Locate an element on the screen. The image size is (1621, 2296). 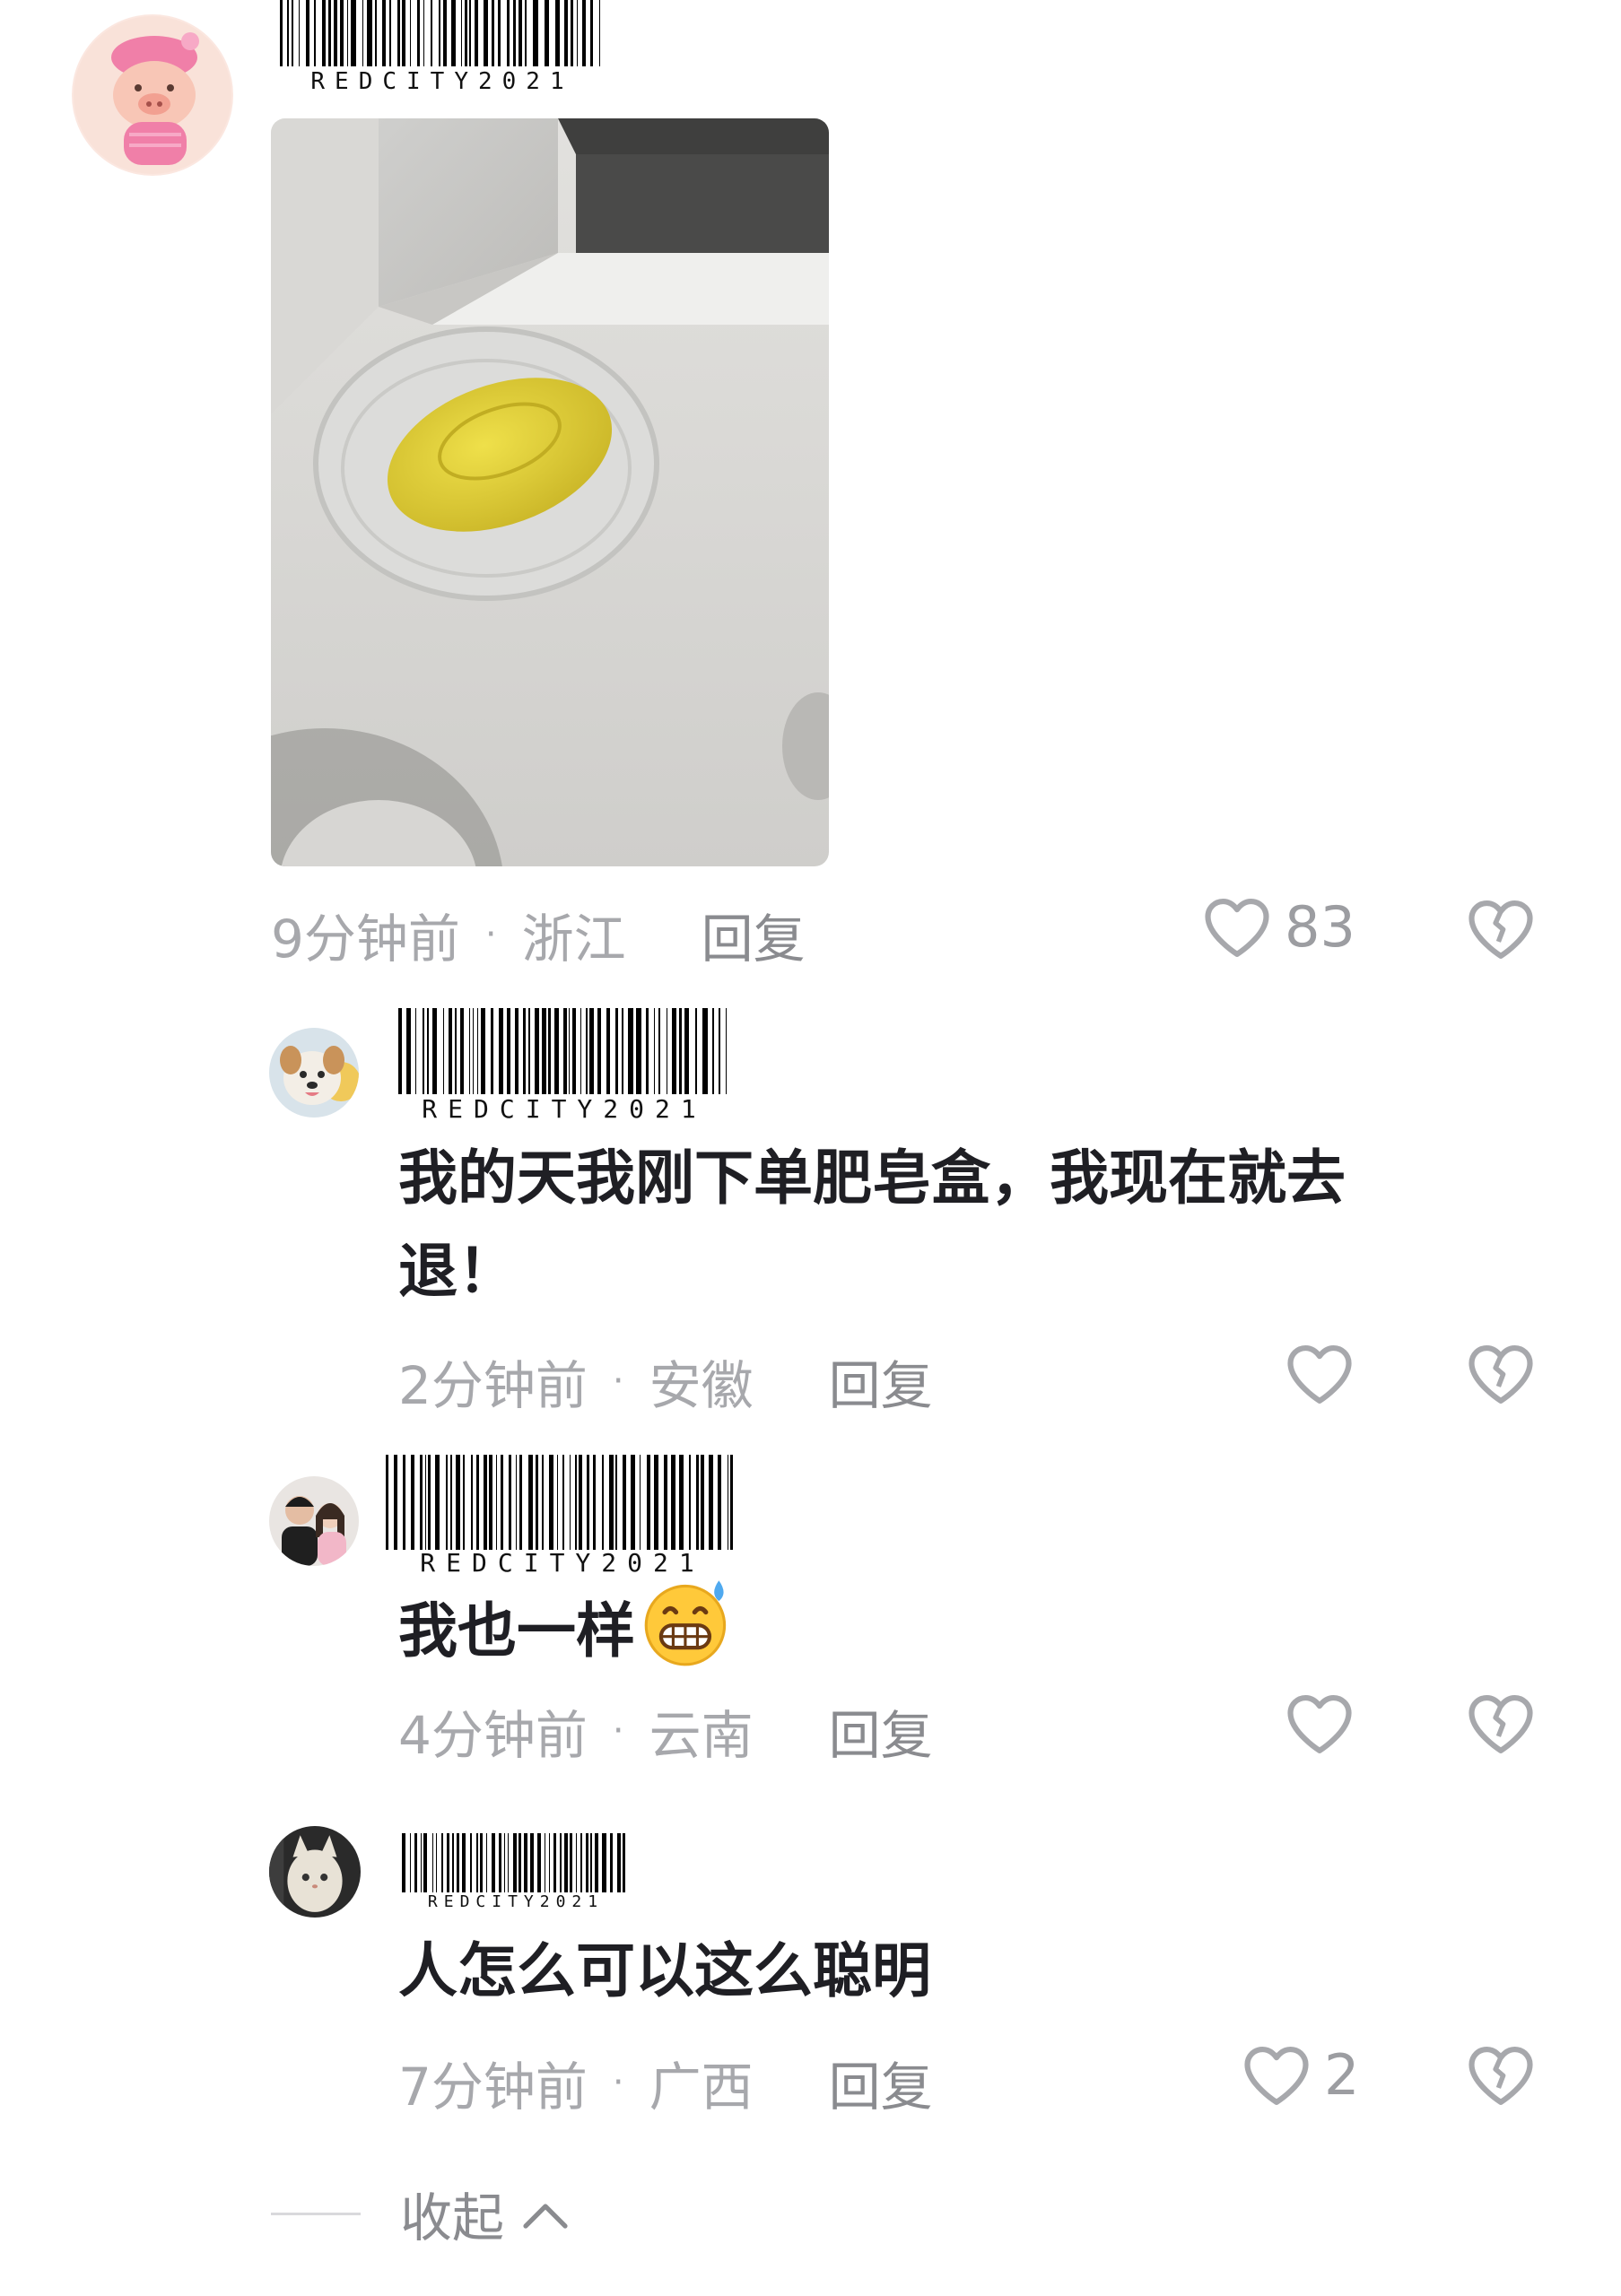
avatar-cat is located at coordinates (315, 1872).